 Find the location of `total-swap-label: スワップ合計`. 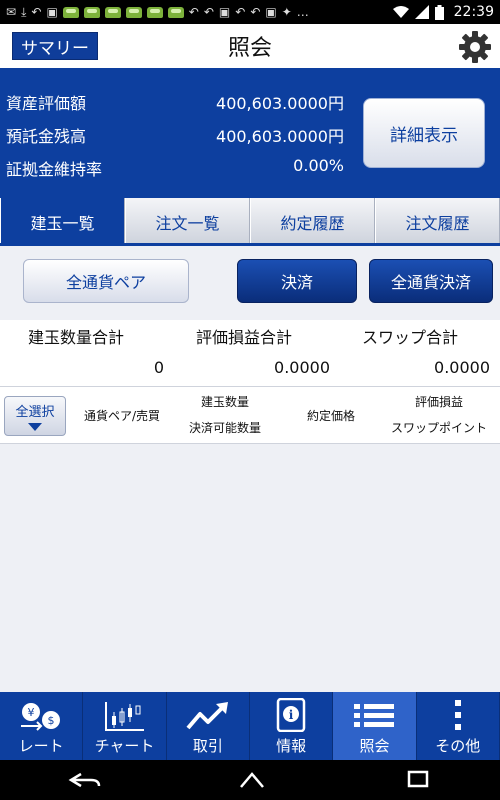

total-swap-label: スワップ合計 is located at coordinates (410, 337).